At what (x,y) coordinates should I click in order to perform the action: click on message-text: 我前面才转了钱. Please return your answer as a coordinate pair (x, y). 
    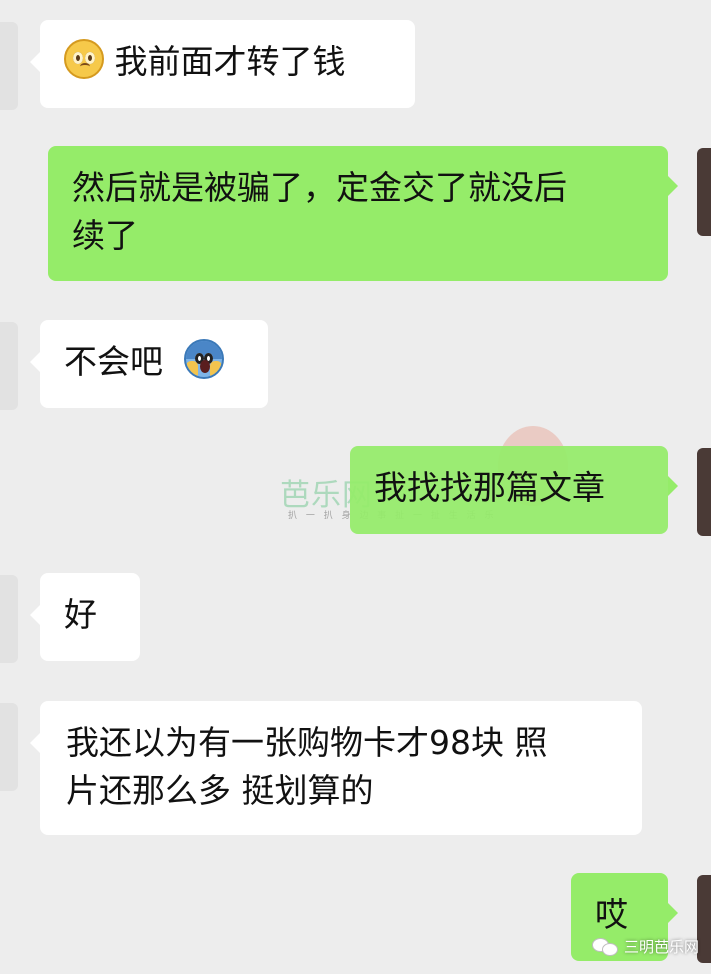
    Looking at the image, I should click on (230, 61).